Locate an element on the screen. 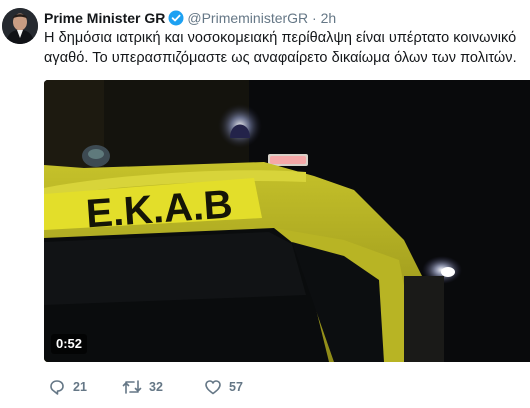 The width and height of the screenshot is (530, 408). heart-icon is located at coordinates (213, 387).